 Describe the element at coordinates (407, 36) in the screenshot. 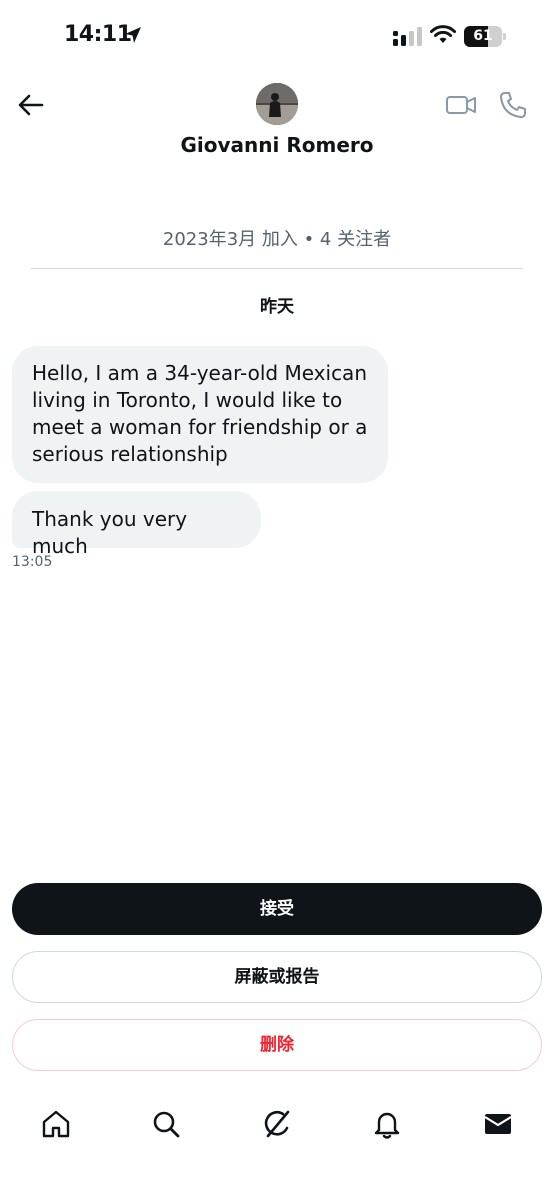

I see `cellular-signal-icon` at that location.